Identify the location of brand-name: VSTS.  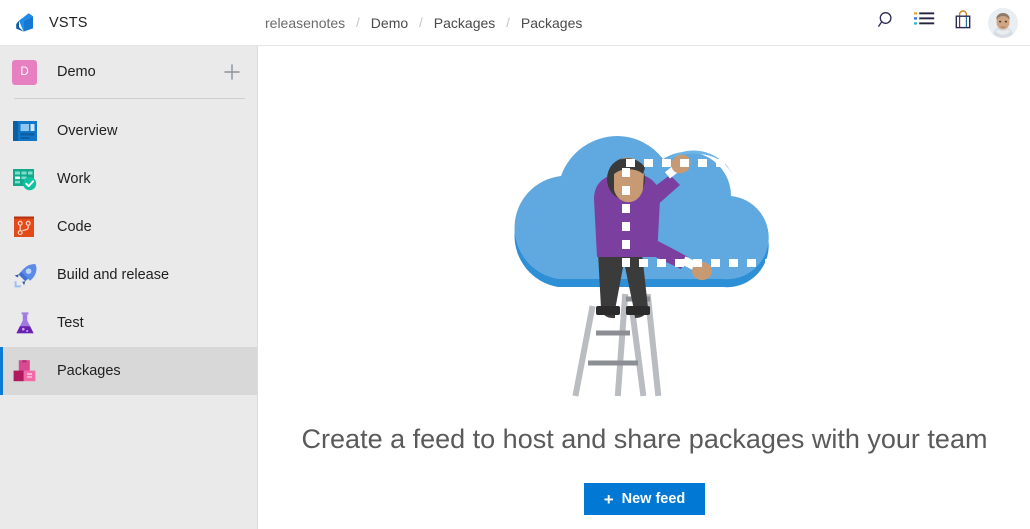
(68, 22).